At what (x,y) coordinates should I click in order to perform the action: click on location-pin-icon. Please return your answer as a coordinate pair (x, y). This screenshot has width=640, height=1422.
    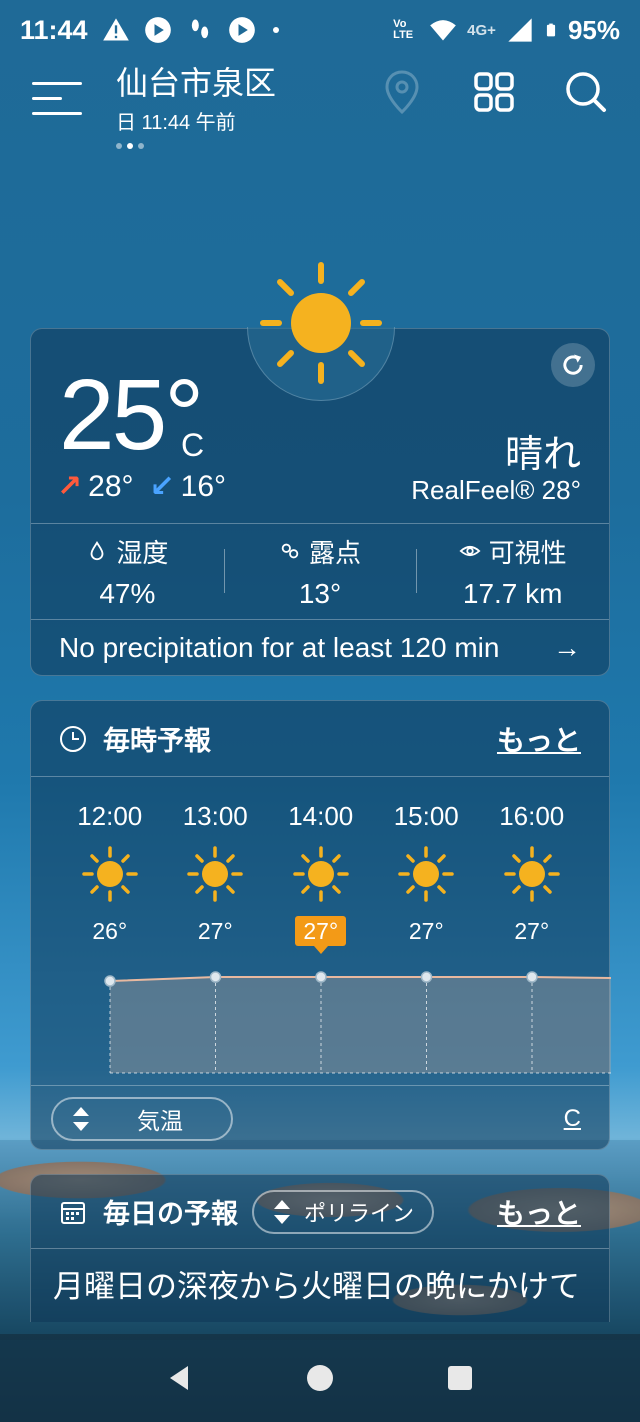
    Looking at the image, I should click on (402, 92).